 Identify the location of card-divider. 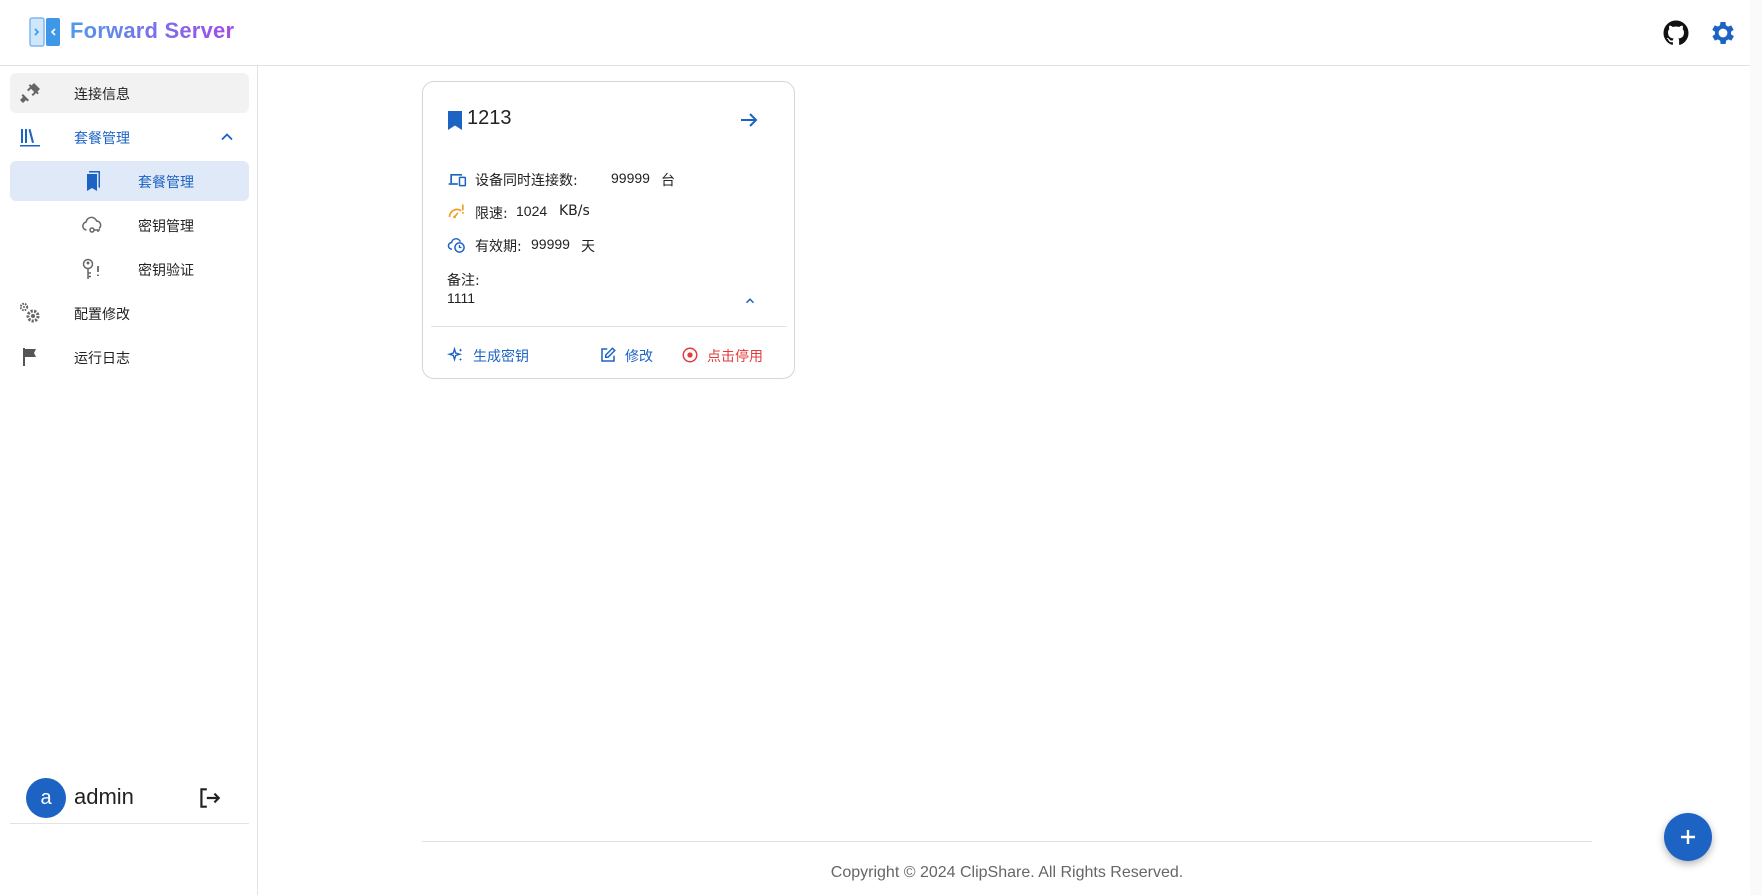
(609, 326).